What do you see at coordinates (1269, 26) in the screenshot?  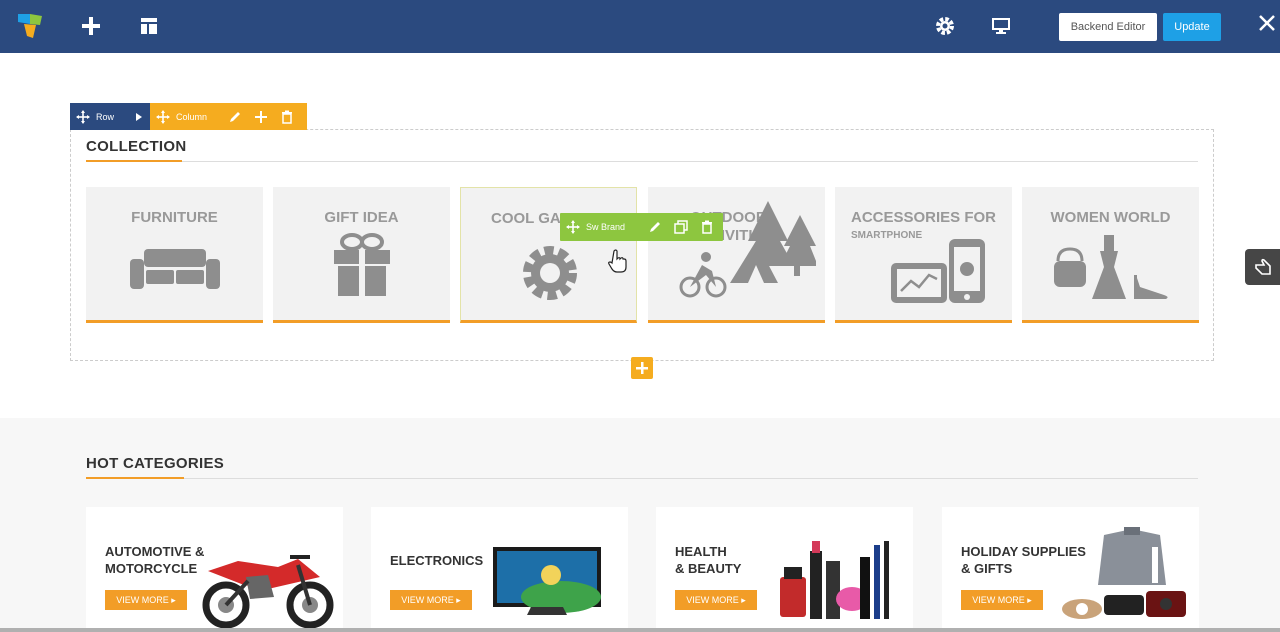 I see `close-icon` at bounding box center [1269, 26].